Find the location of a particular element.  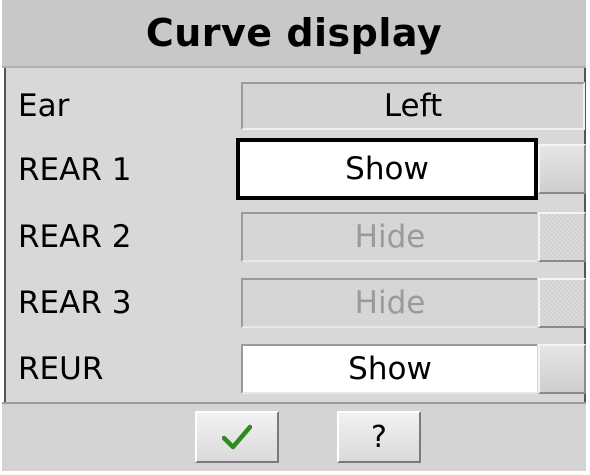

reur-select: Show is located at coordinates (389, 369).